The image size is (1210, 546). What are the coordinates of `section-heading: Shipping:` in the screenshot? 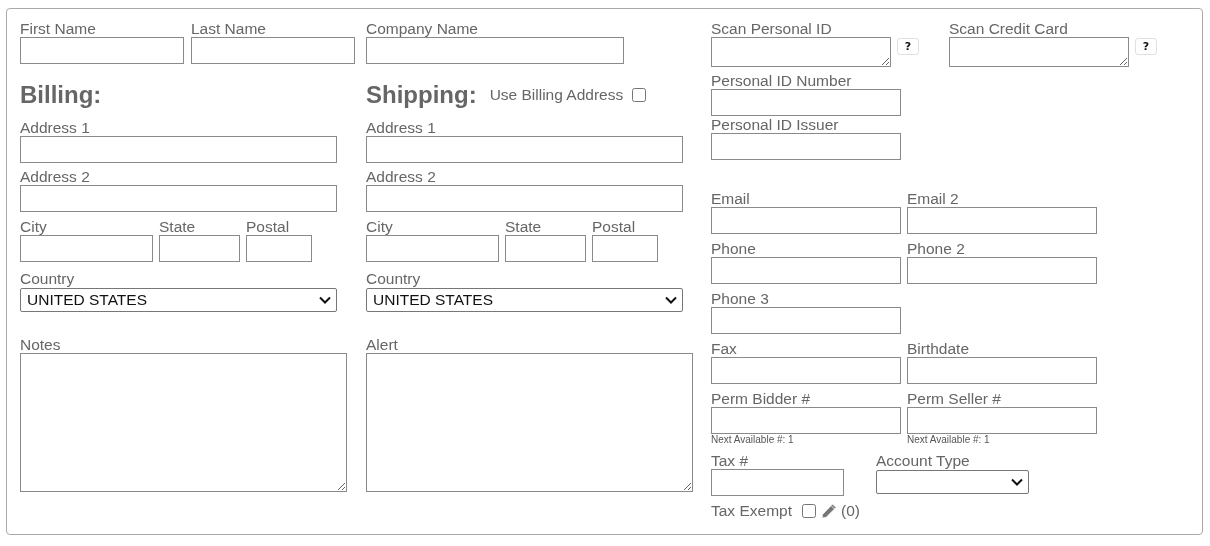 It's located at (421, 95).